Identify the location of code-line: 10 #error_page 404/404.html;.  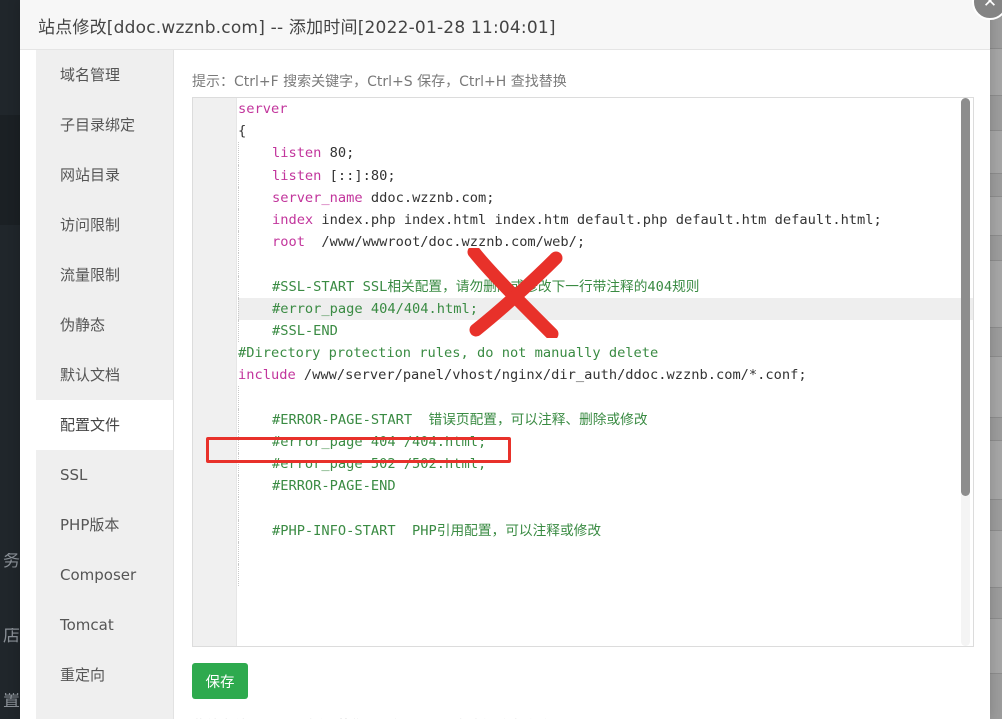
(605, 308).